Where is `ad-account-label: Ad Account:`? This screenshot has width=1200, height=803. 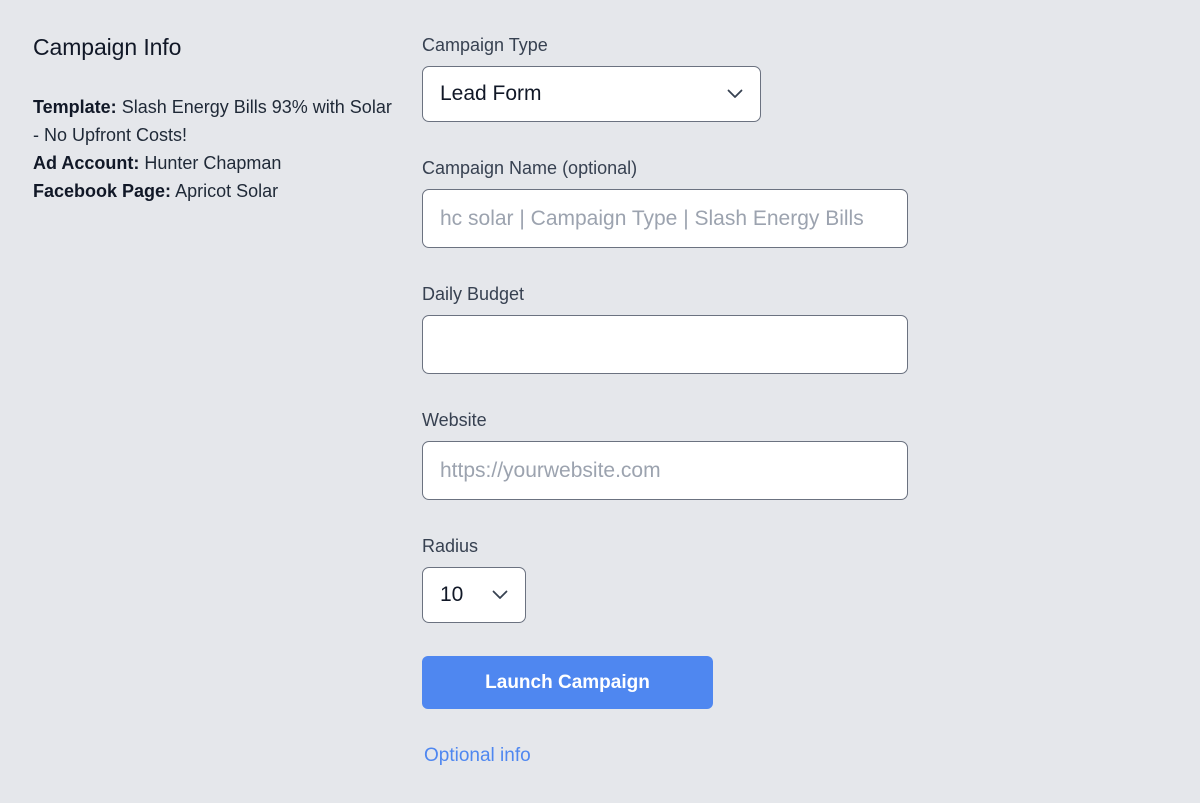 ad-account-label: Ad Account: is located at coordinates (86, 163).